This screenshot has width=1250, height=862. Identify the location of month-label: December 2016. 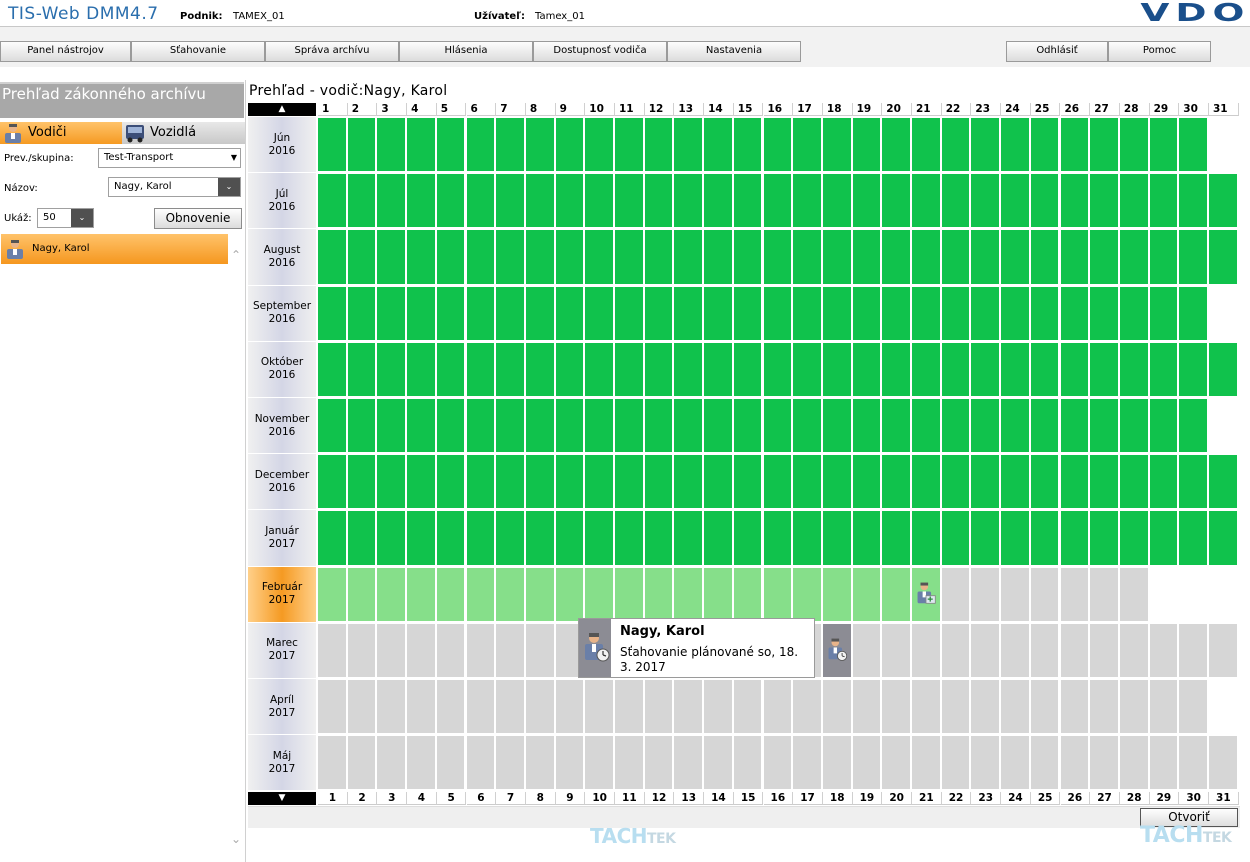
(282, 482).